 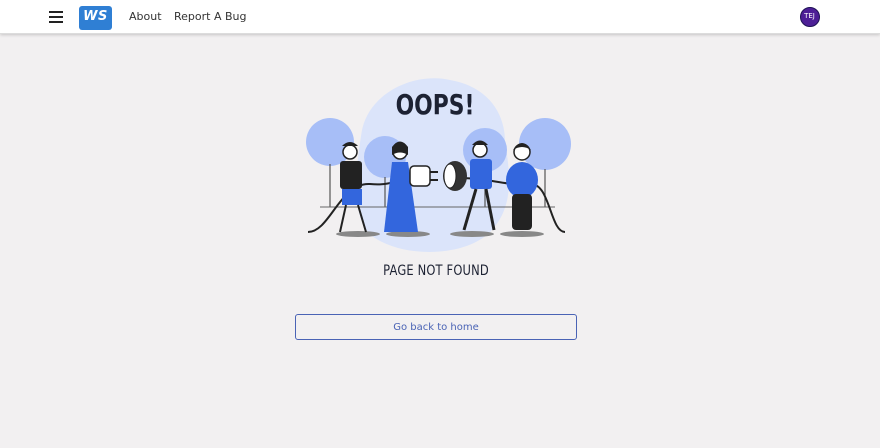 What do you see at coordinates (440, 17) in the screenshot?
I see `top-navbar: WS About Report A Bug TEJ` at bounding box center [440, 17].